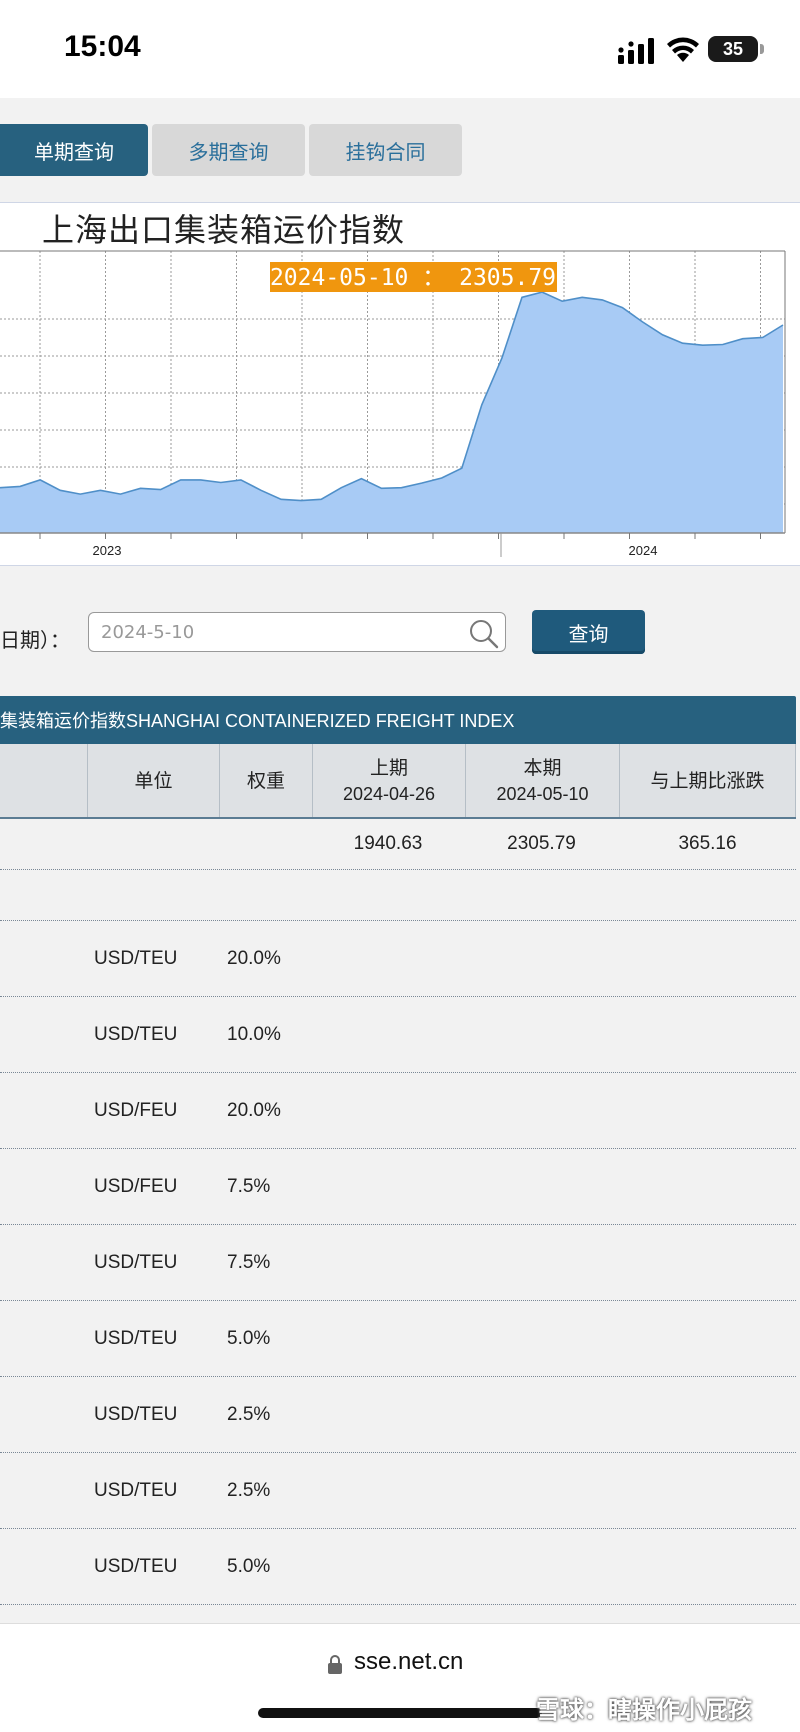 The image size is (800, 1732). I want to click on status-time: 15:04, so click(102, 46).